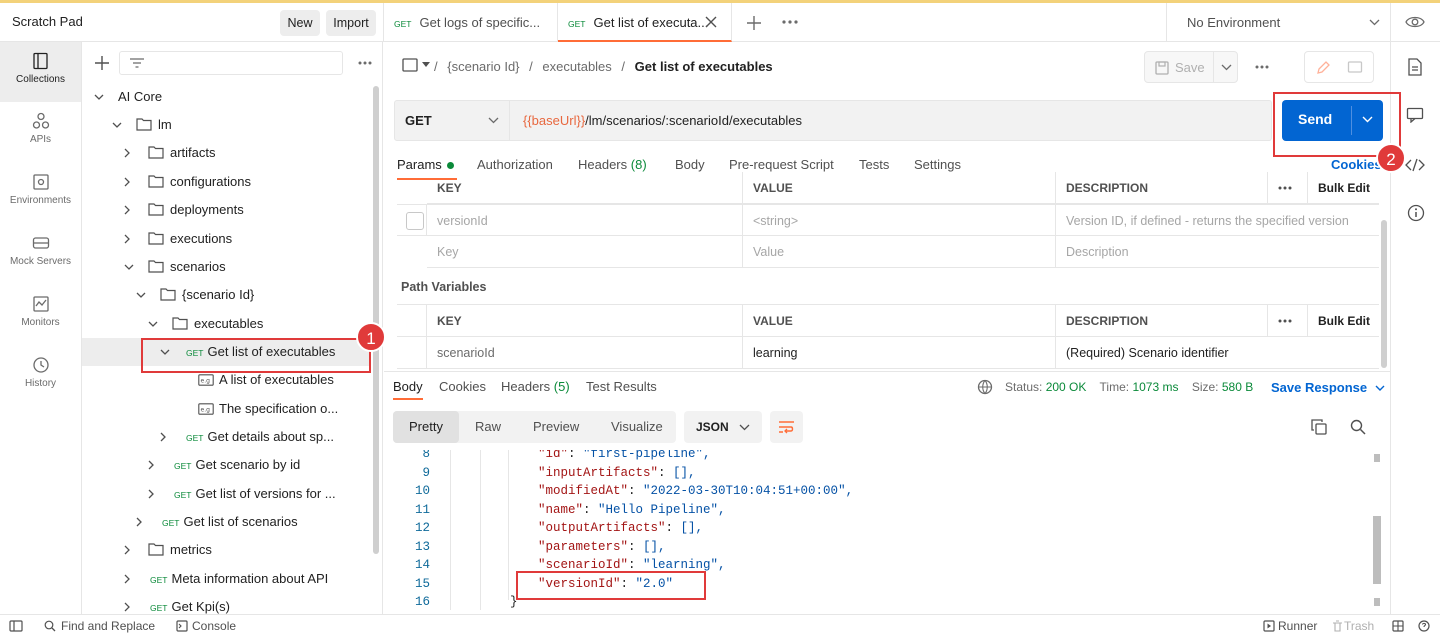 This screenshot has width=1440, height=638. I want to click on code-scrollbar, so click(1377, 530).